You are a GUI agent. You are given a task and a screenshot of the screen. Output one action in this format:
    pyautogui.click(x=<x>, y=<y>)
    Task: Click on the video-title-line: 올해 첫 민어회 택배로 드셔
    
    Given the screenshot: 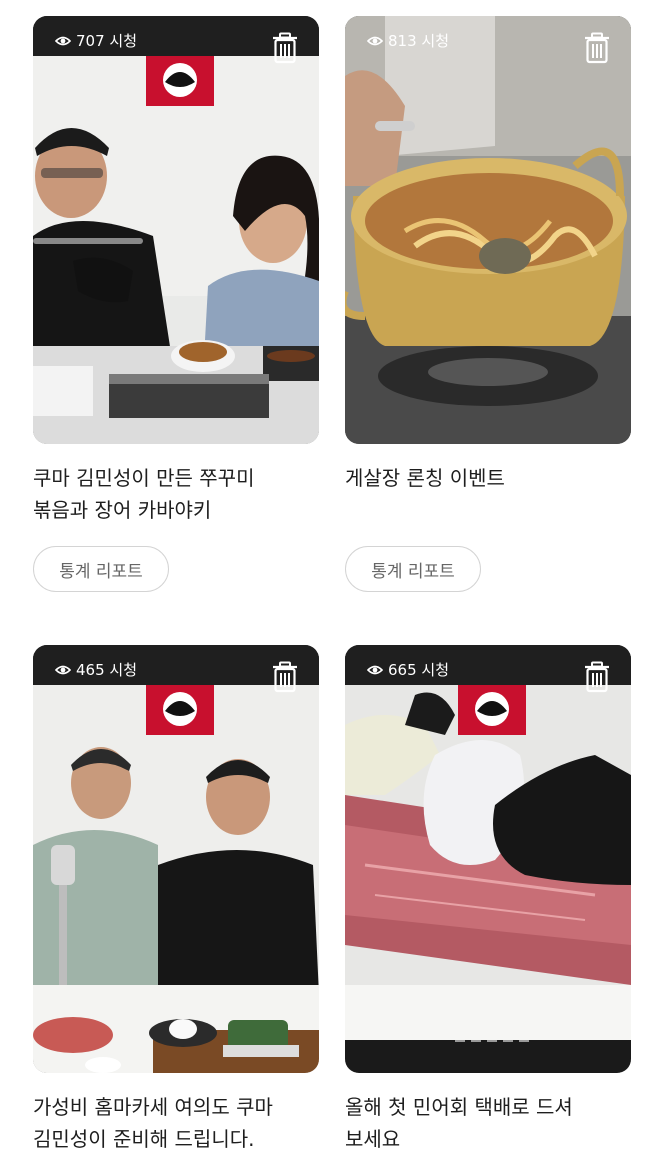 What is the action you would take?
    pyautogui.click(x=459, y=1107)
    